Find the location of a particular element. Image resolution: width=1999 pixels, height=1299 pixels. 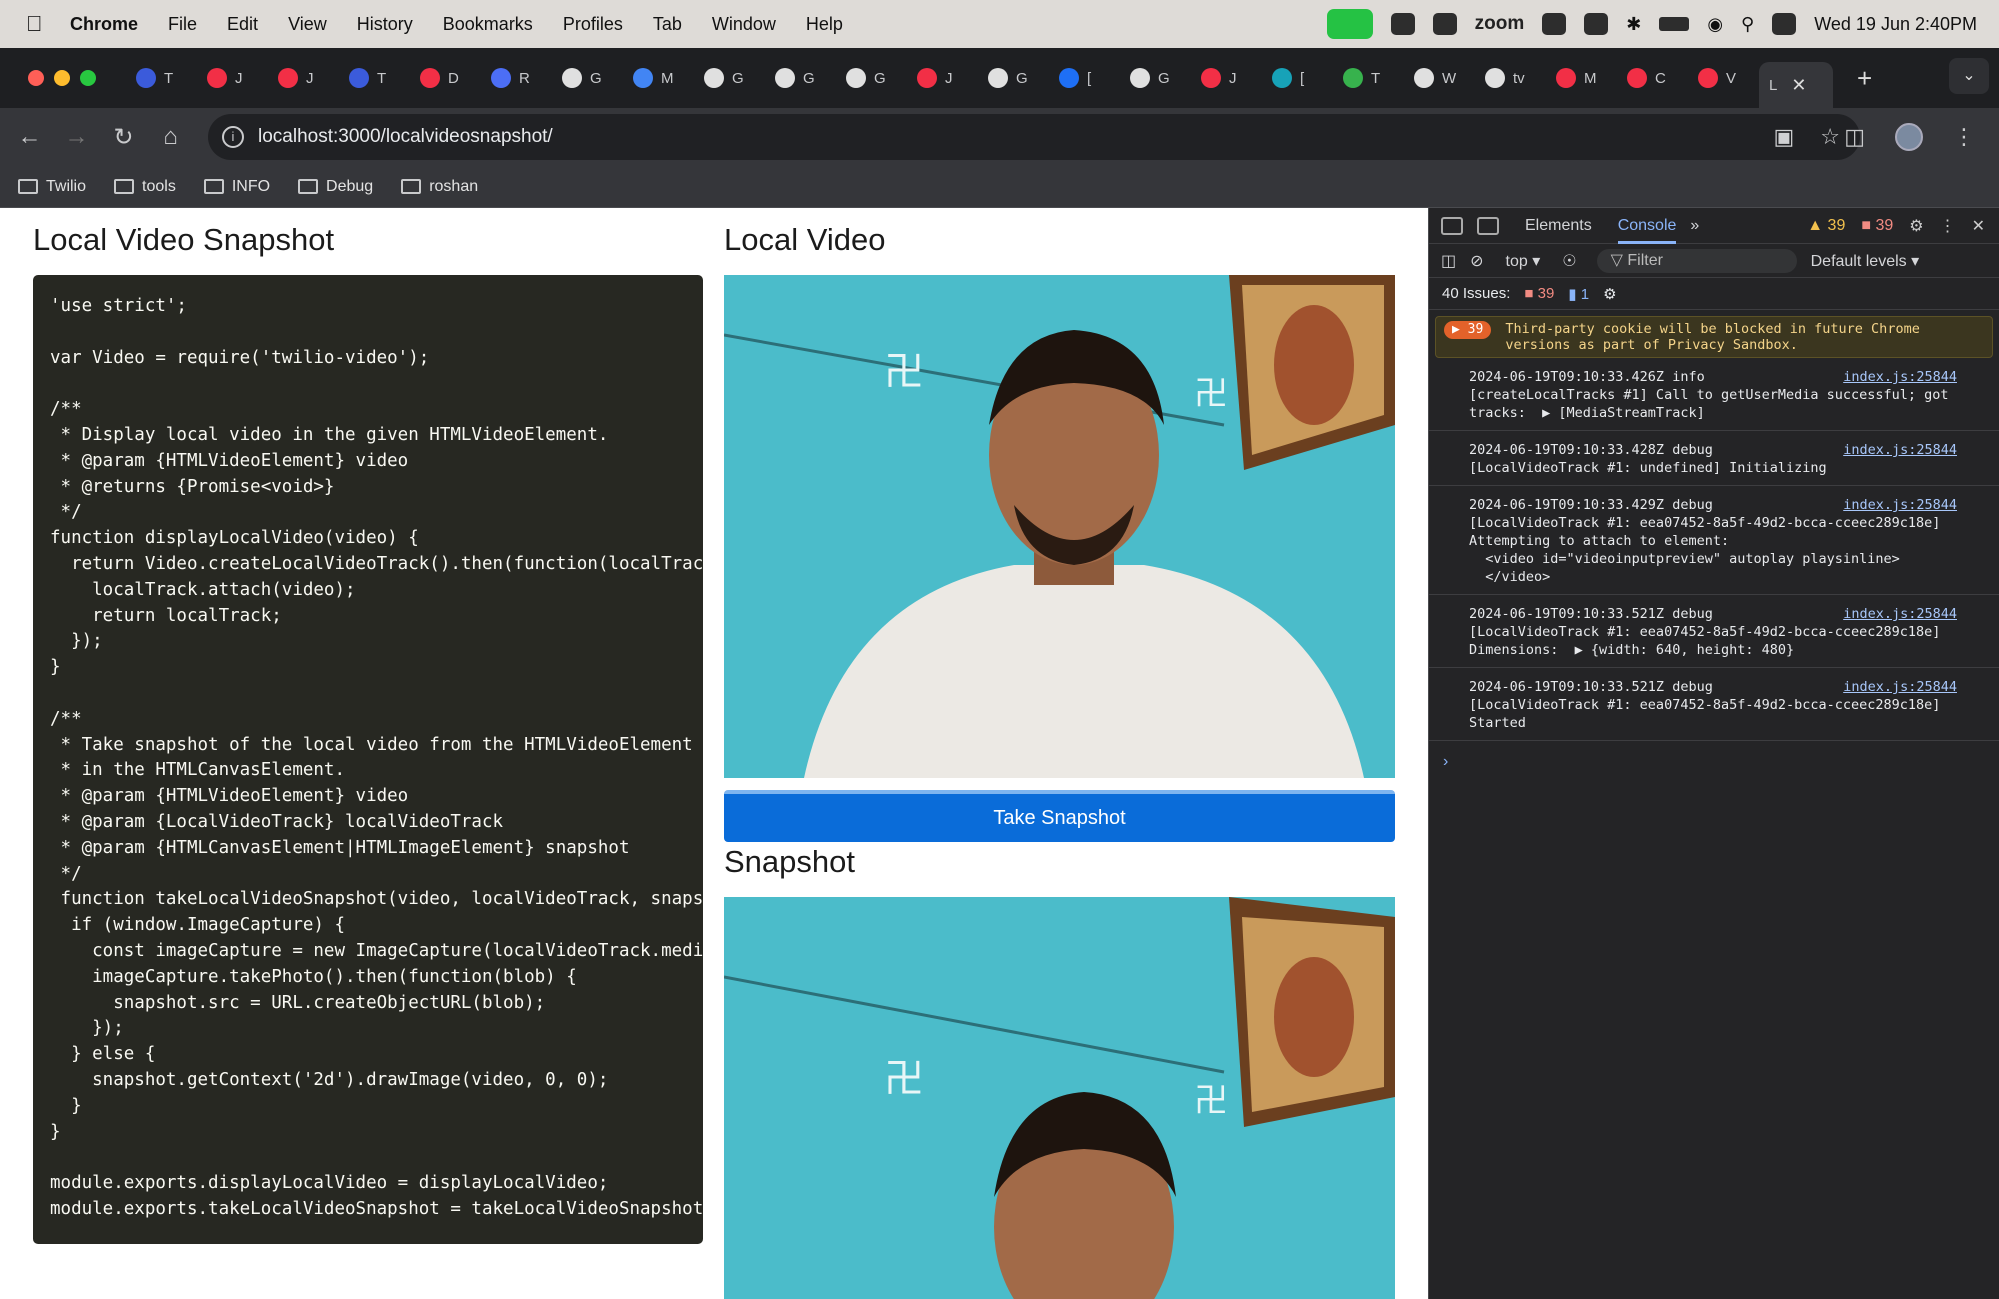

take-snapshot-button: Take Snapshot is located at coordinates (1059, 816).